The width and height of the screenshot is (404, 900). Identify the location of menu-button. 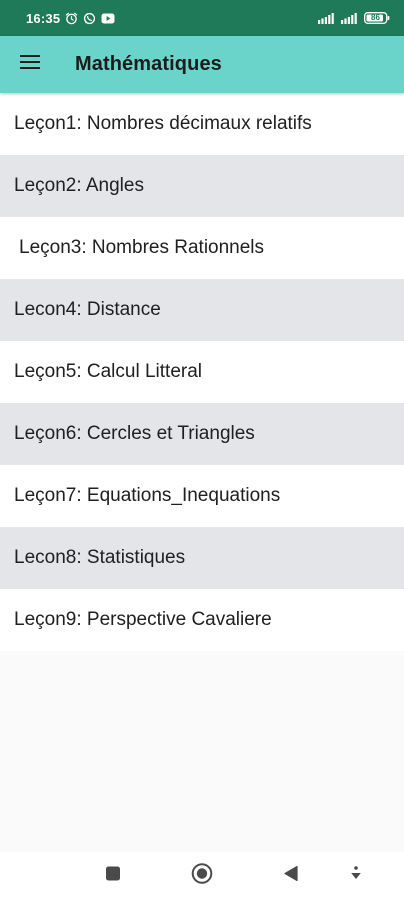
(30, 65).